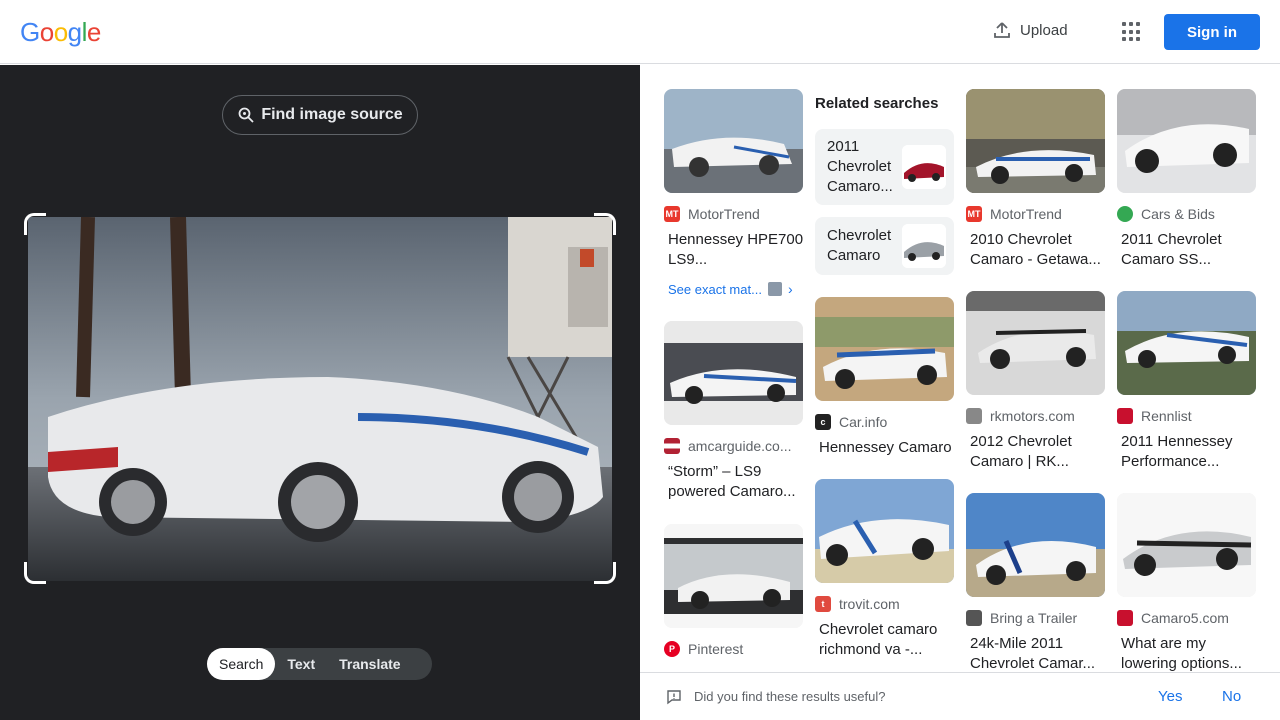 This screenshot has height=720, width=1280. What do you see at coordinates (1125, 618) in the screenshot?
I see `chevy-bowtie-icon` at bounding box center [1125, 618].